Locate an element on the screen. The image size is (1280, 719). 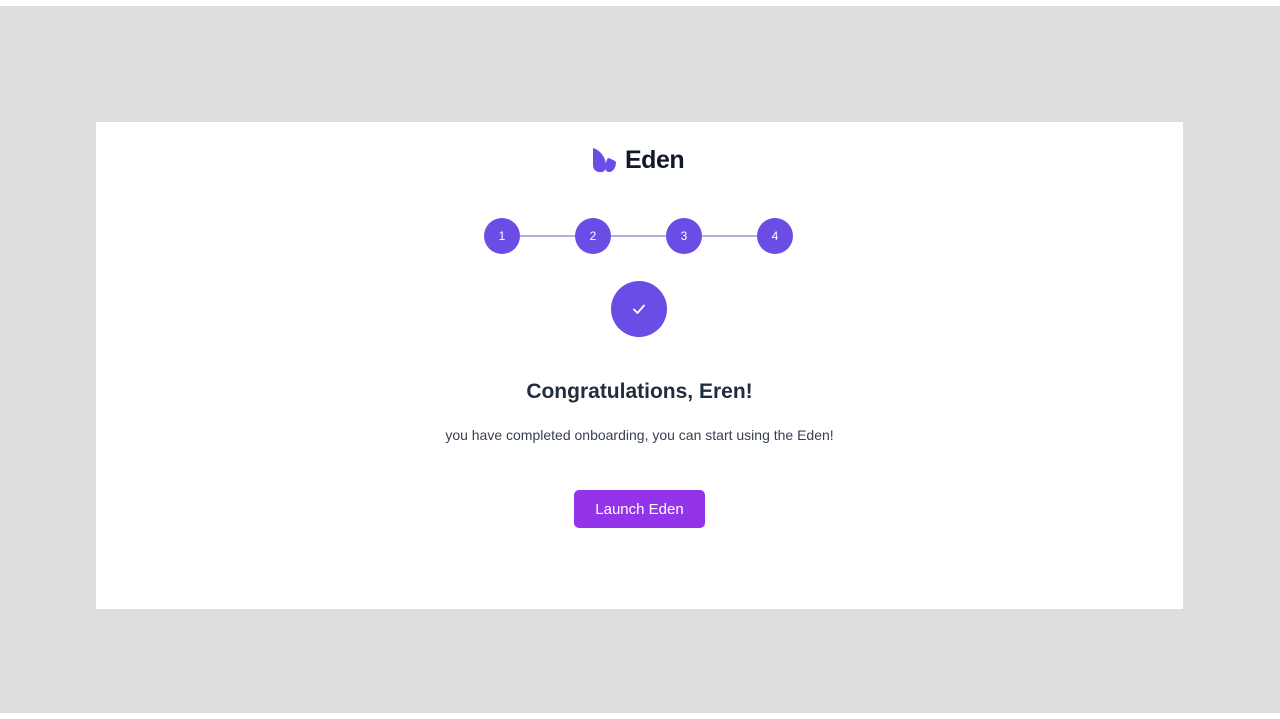
launch-eden-button: Launch Eden is located at coordinates (639, 509).